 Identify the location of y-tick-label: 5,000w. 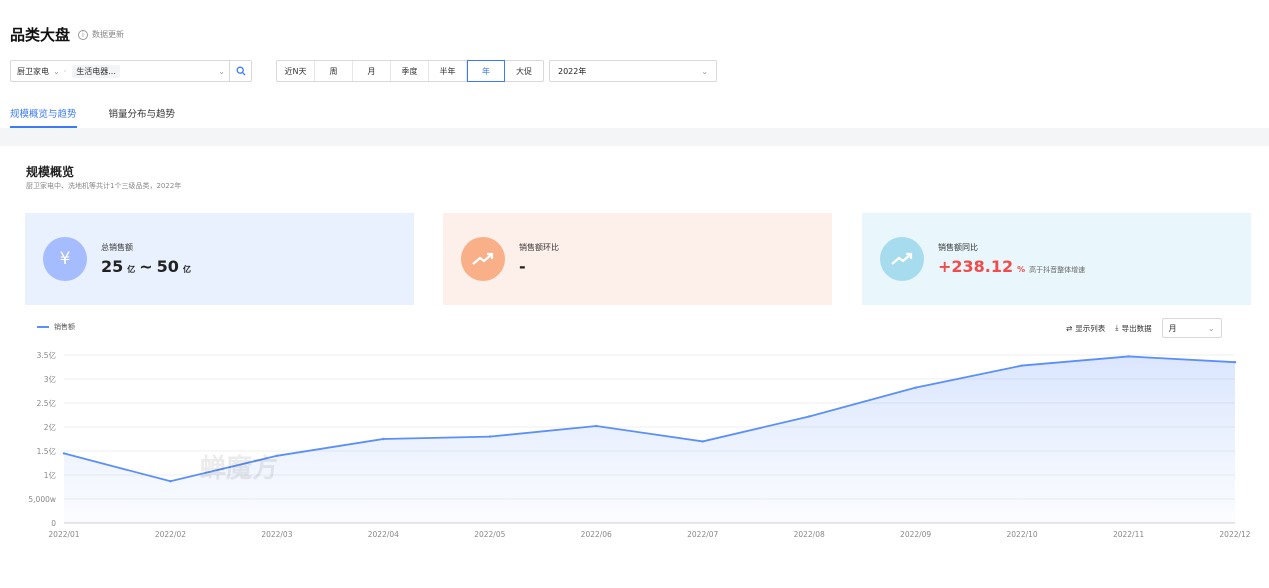
(42, 499).